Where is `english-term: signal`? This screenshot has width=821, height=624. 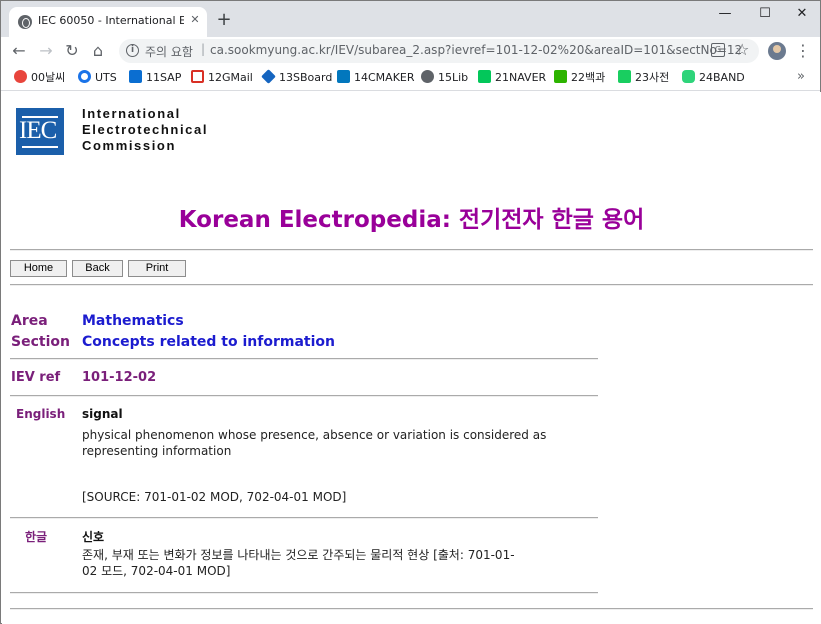
english-term: signal is located at coordinates (102, 414).